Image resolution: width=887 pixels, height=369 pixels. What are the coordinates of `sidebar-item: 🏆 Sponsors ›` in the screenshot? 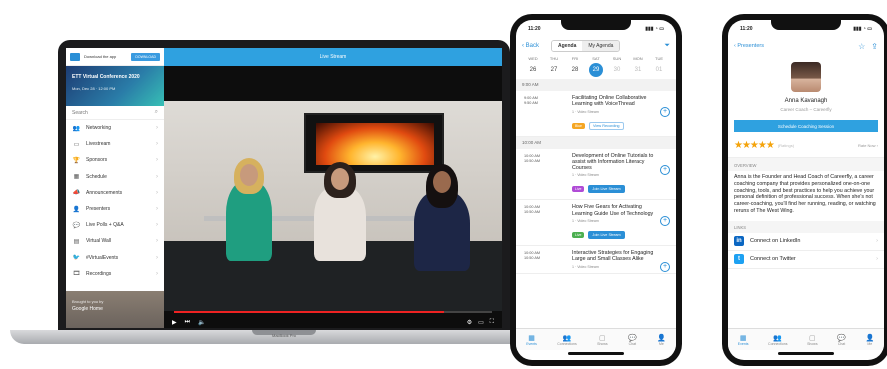 It's located at (115, 160).